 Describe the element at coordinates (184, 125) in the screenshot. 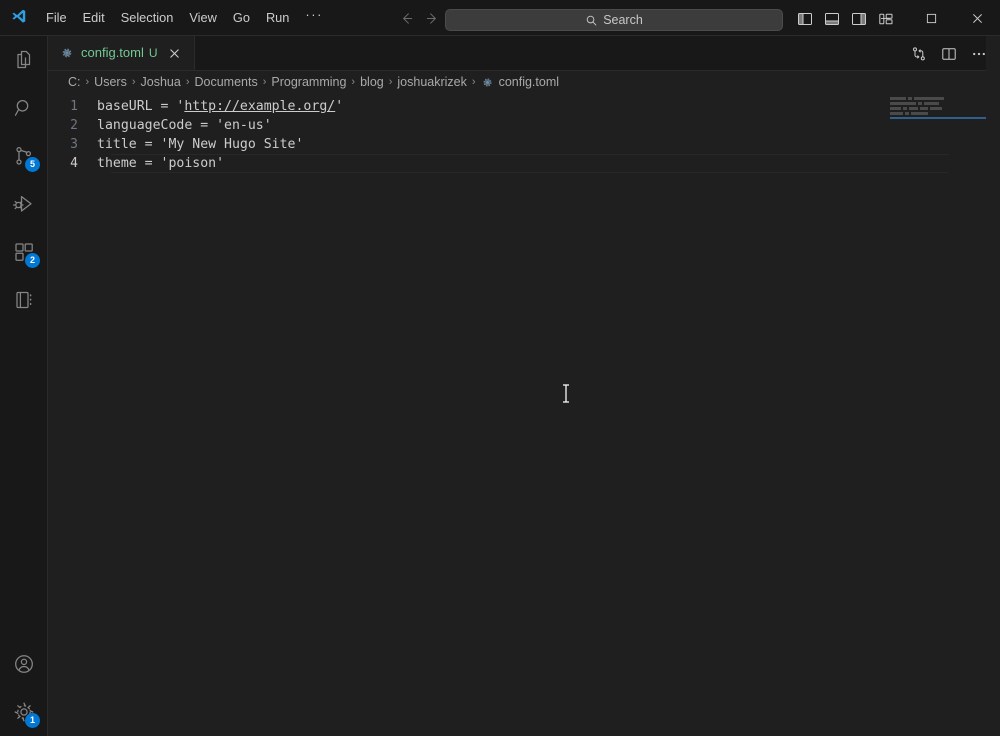

I see `code-text: languageCode = 'en-us'` at that location.